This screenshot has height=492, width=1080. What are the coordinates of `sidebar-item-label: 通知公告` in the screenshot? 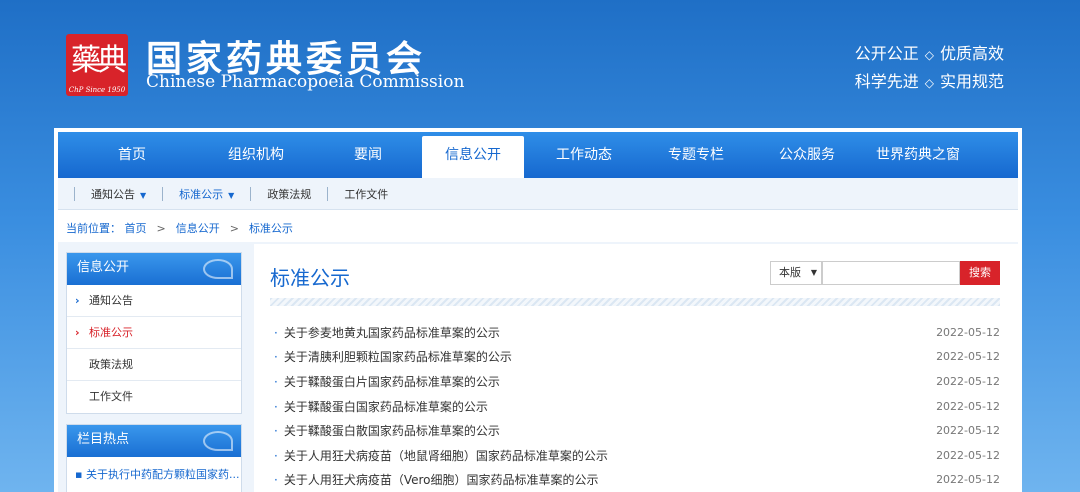 It's located at (111, 300).